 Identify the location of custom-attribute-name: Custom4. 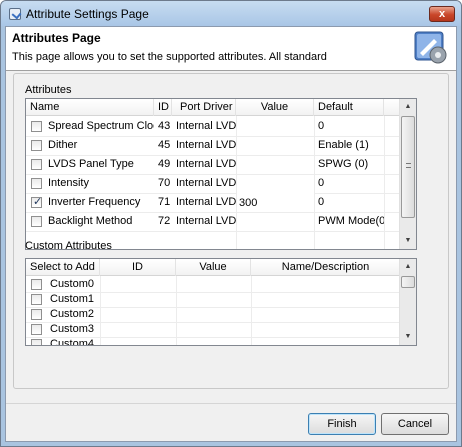
(72, 342).